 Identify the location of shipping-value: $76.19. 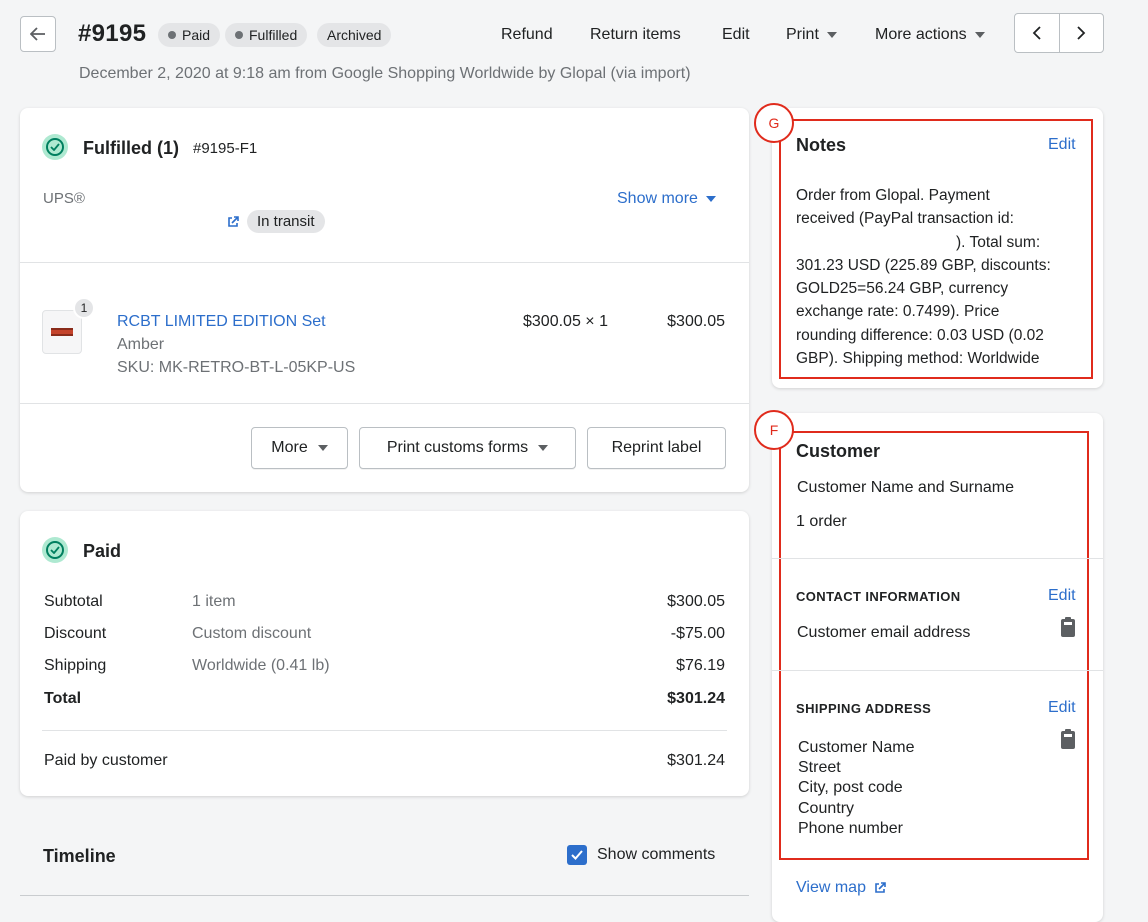
(700, 665).